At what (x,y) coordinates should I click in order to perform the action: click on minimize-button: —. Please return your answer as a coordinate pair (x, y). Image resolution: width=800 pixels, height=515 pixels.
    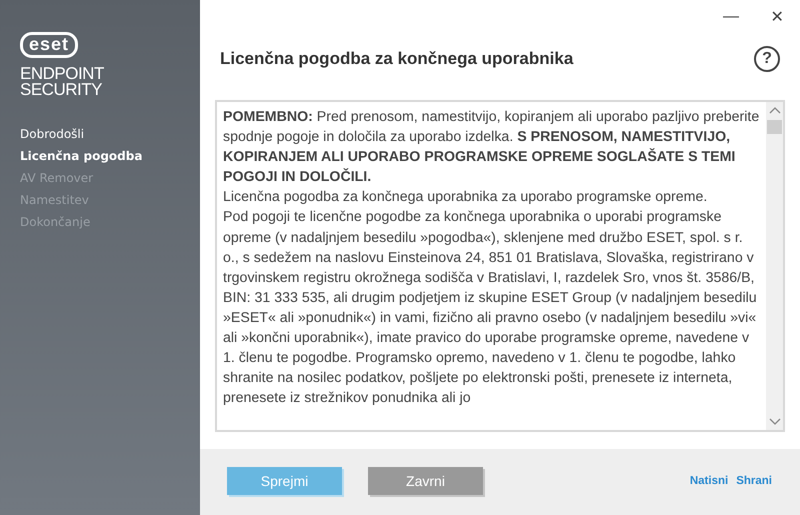
    Looking at the image, I should click on (731, 17).